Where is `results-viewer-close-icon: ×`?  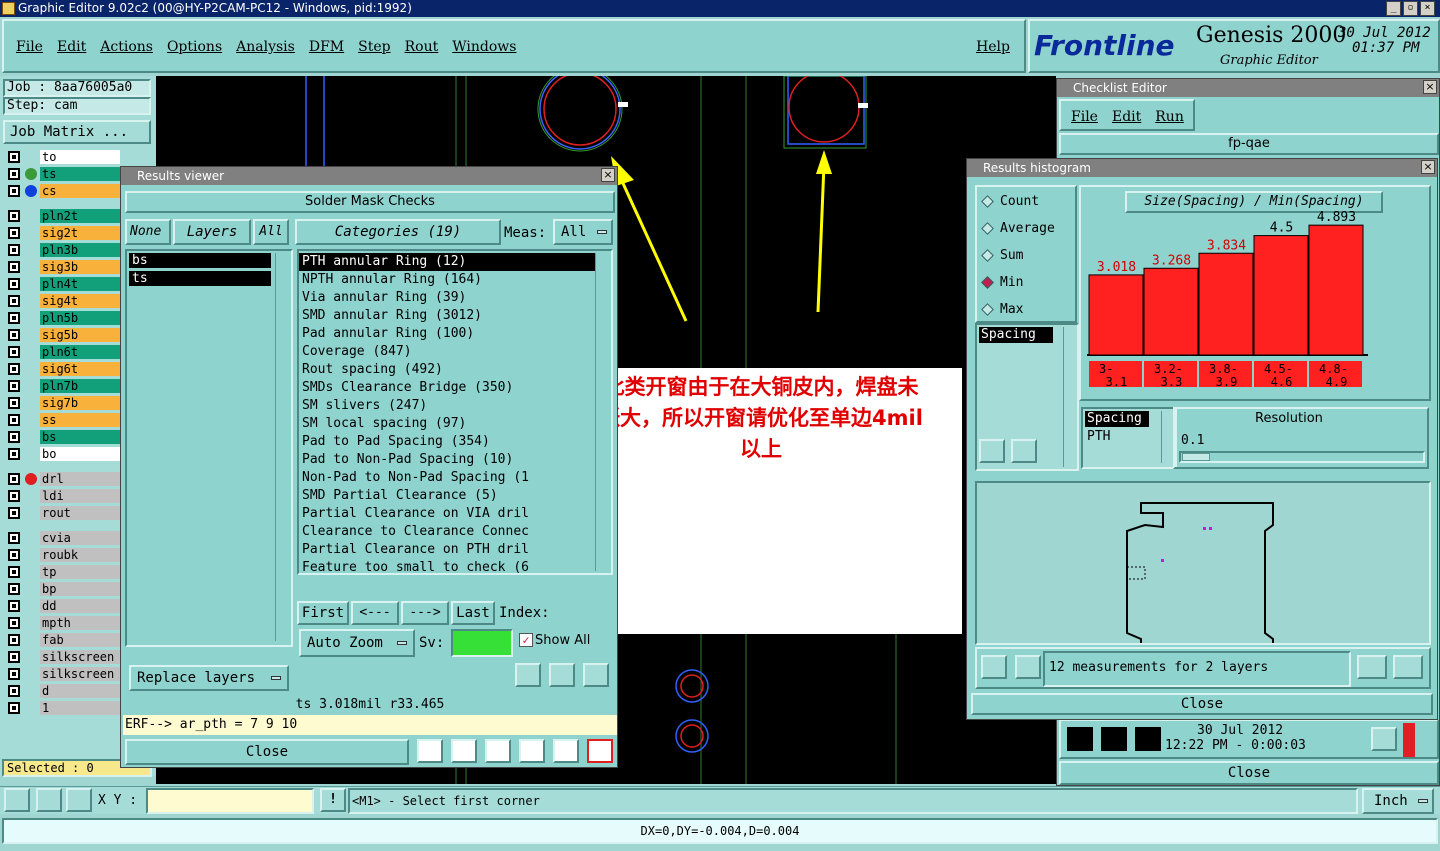
results-viewer-close-icon: × is located at coordinates (608, 175).